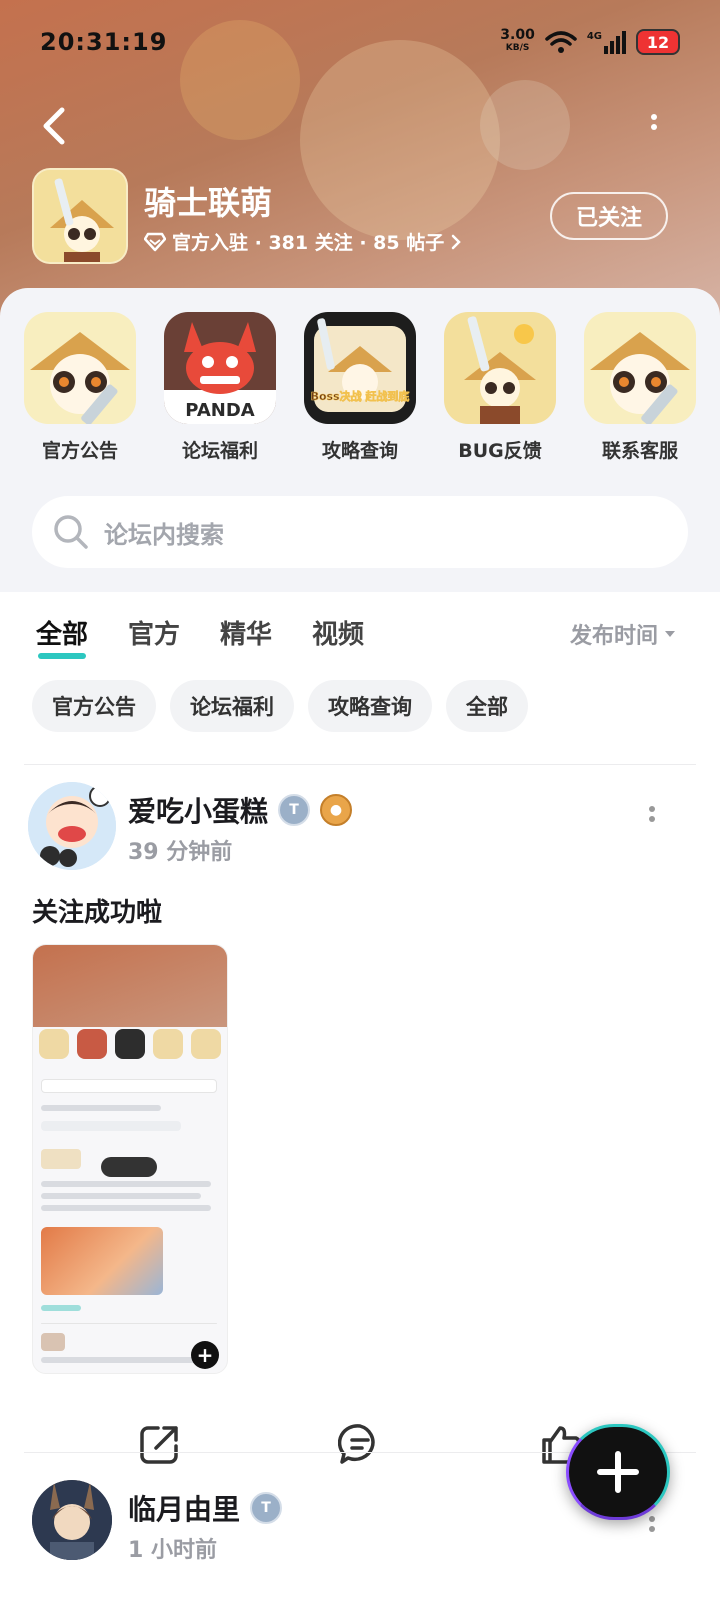 This screenshot has width=720, height=1608. What do you see at coordinates (94, 706) in the screenshot?
I see `chip-announcements: 官方公告` at bounding box center [94, 706].